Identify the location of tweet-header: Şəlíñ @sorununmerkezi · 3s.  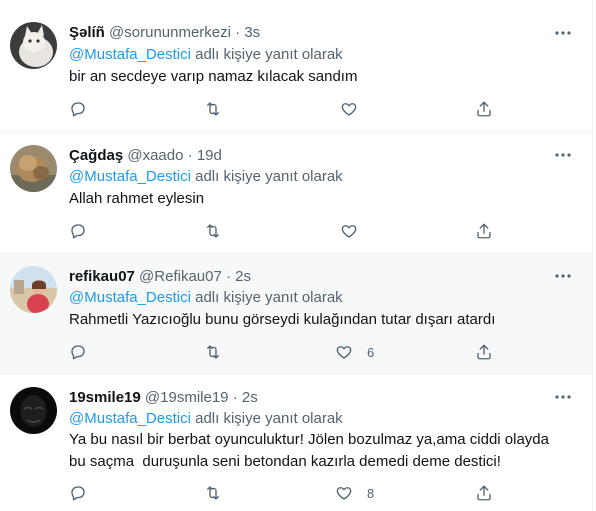
(164, 33).